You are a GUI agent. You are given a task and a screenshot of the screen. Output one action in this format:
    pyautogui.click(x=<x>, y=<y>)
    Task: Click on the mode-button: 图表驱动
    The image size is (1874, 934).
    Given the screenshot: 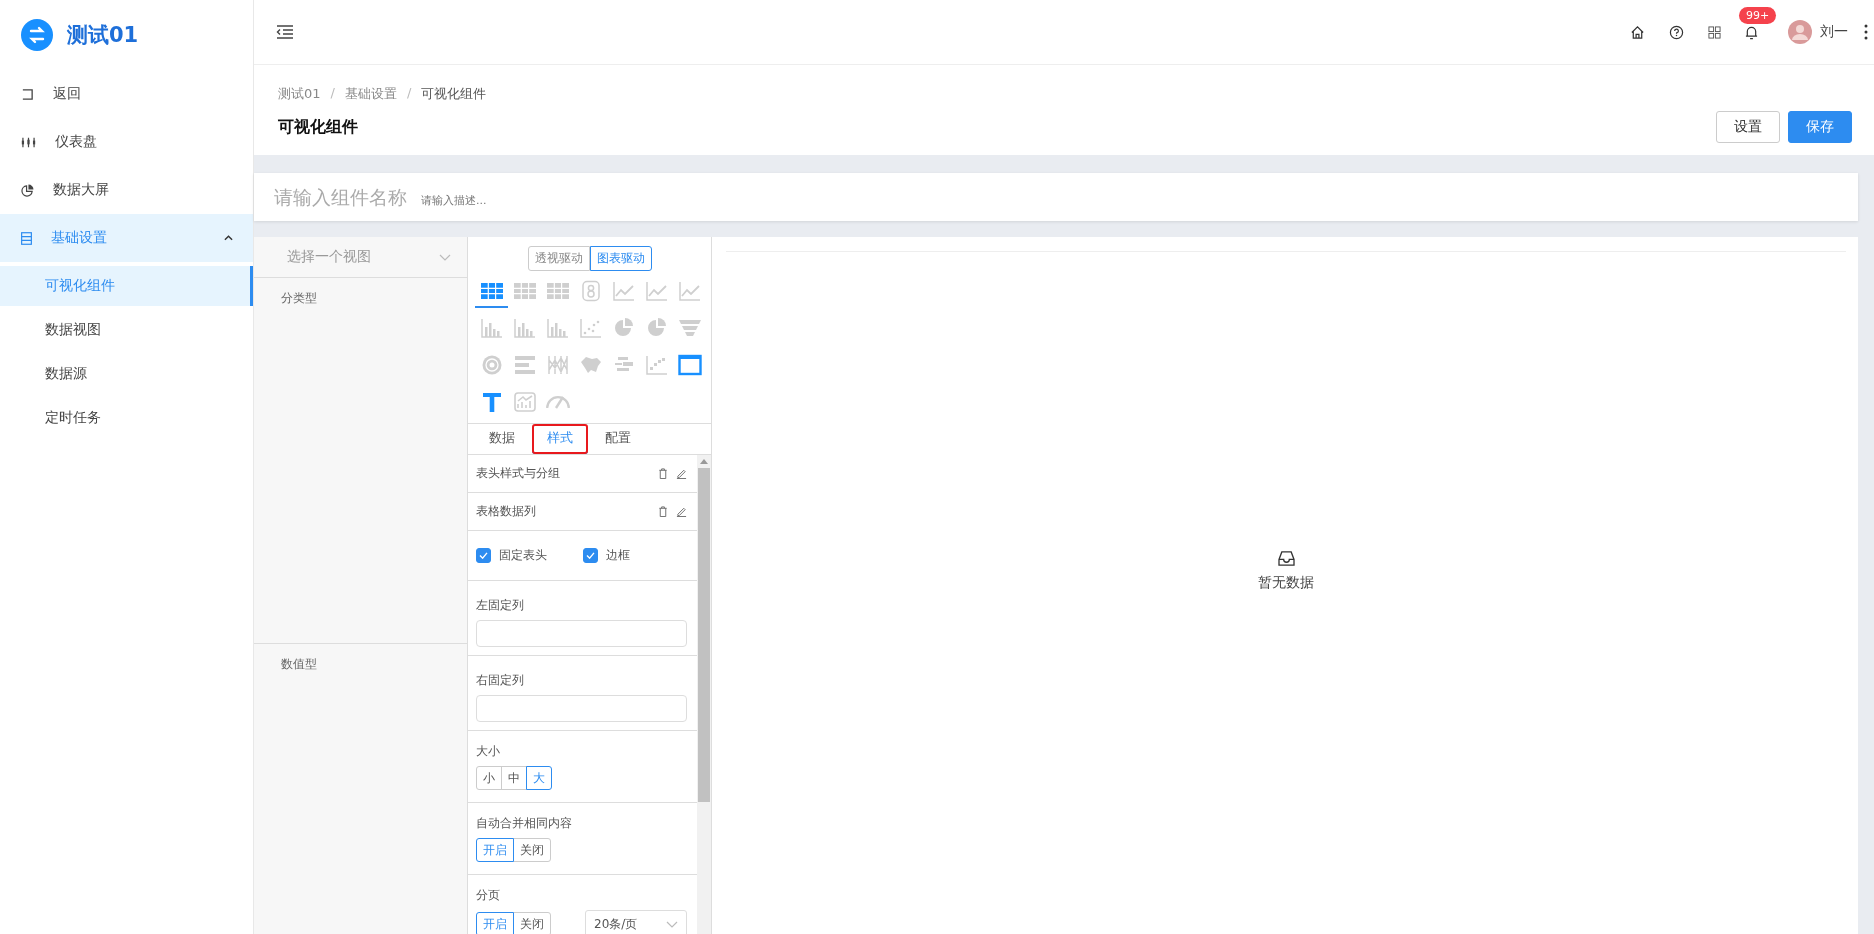 What is the action you would take?
    pyautogui.click(x=620, y=258)
    